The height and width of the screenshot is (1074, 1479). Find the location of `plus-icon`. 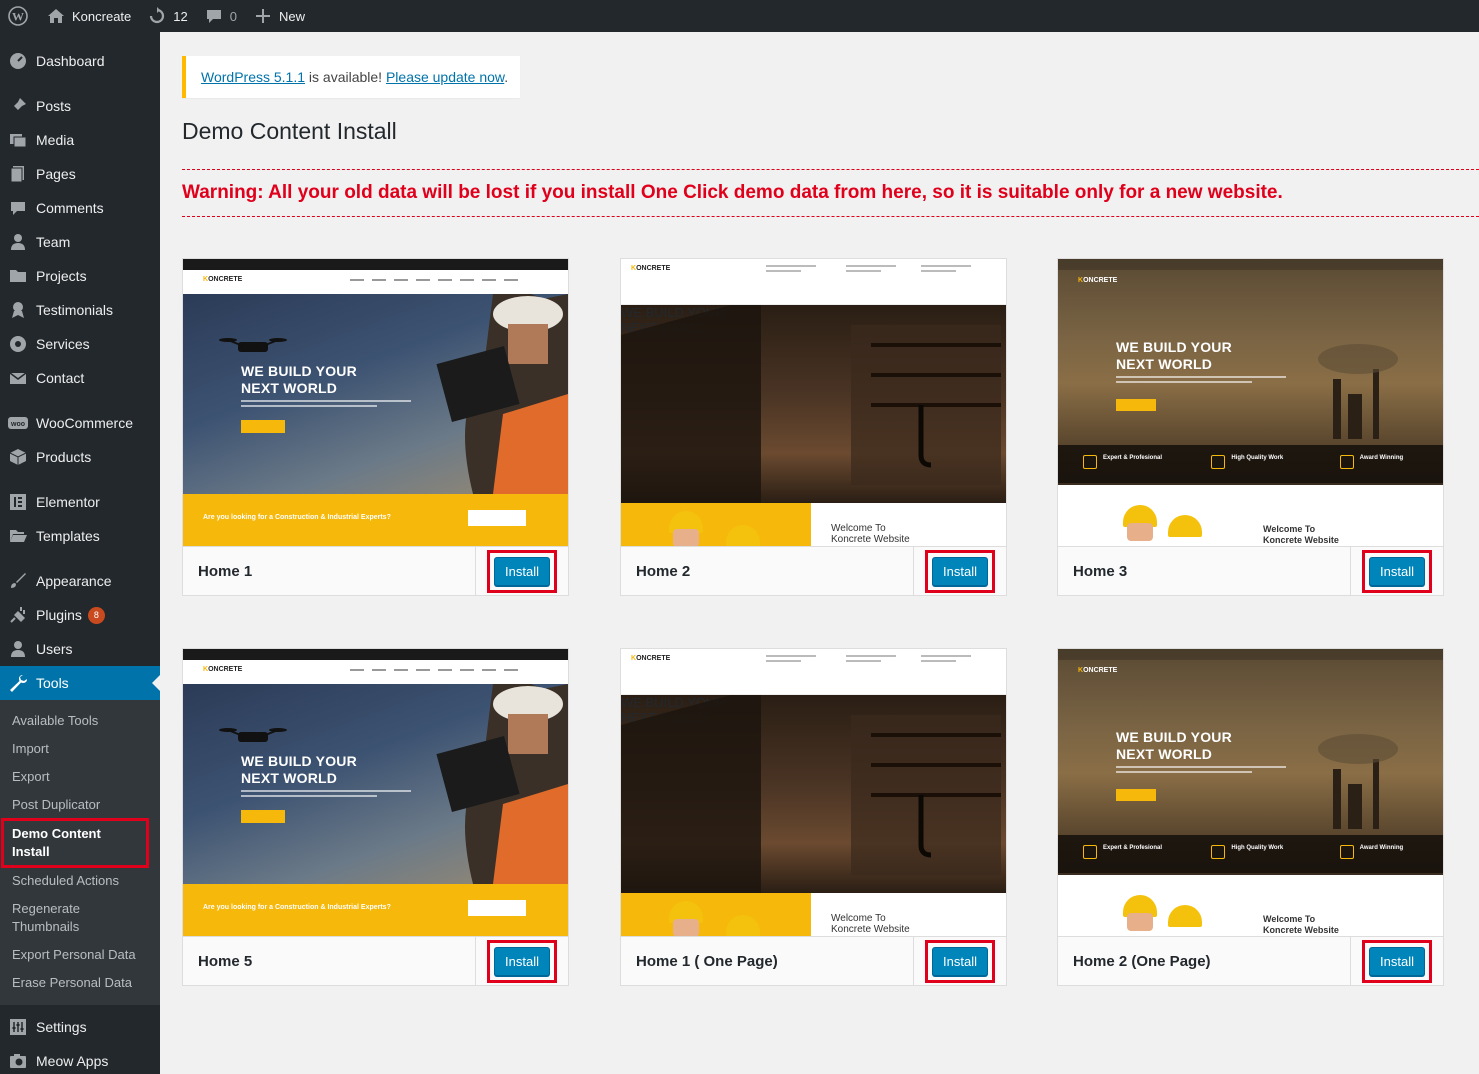

plus-icon is located at coordinates (263, 16).